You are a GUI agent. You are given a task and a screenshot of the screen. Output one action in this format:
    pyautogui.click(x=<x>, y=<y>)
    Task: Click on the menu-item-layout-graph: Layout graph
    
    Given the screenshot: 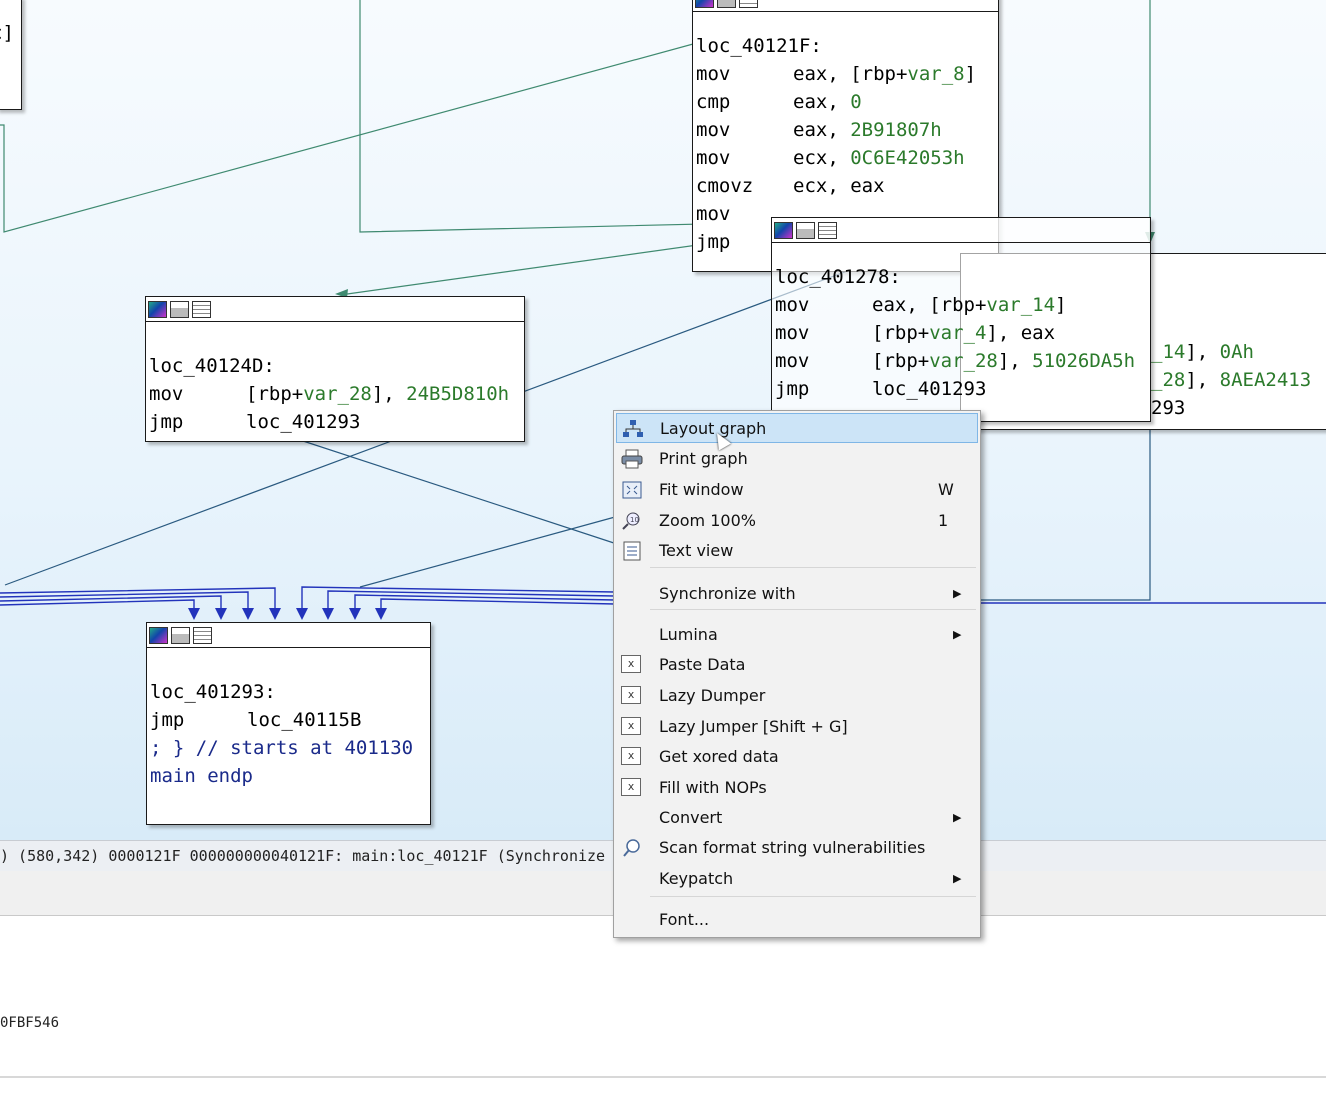 What is the action you would take?
    pyautogui.click(x=797, y=428)
    